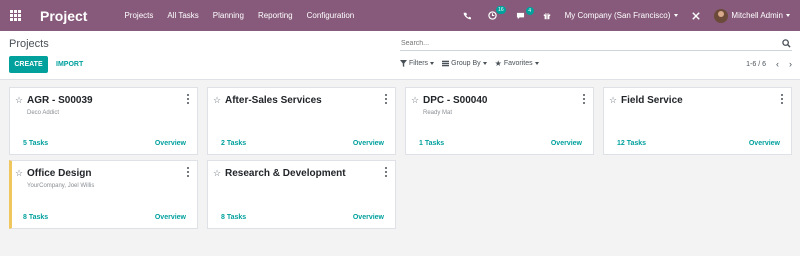 Image resolution: width=800 pixels, height=256 pixels. I want to click on pager: 1-6 / 6 ‹ ›, so click(769, 64).